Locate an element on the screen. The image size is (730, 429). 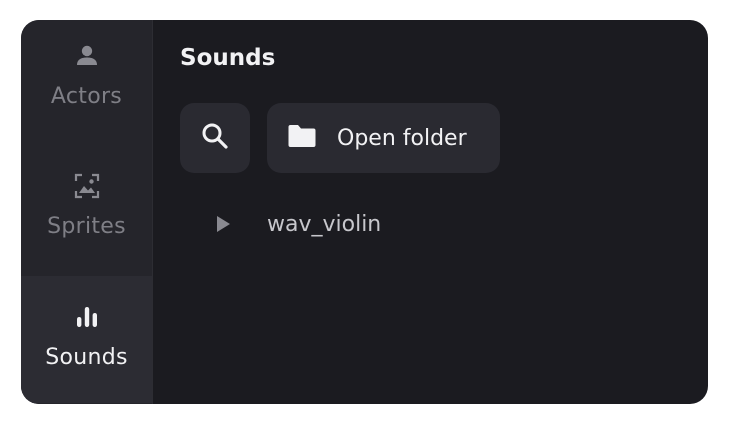
tree-item-label: wav_violin is located at coordinates (324, 224).